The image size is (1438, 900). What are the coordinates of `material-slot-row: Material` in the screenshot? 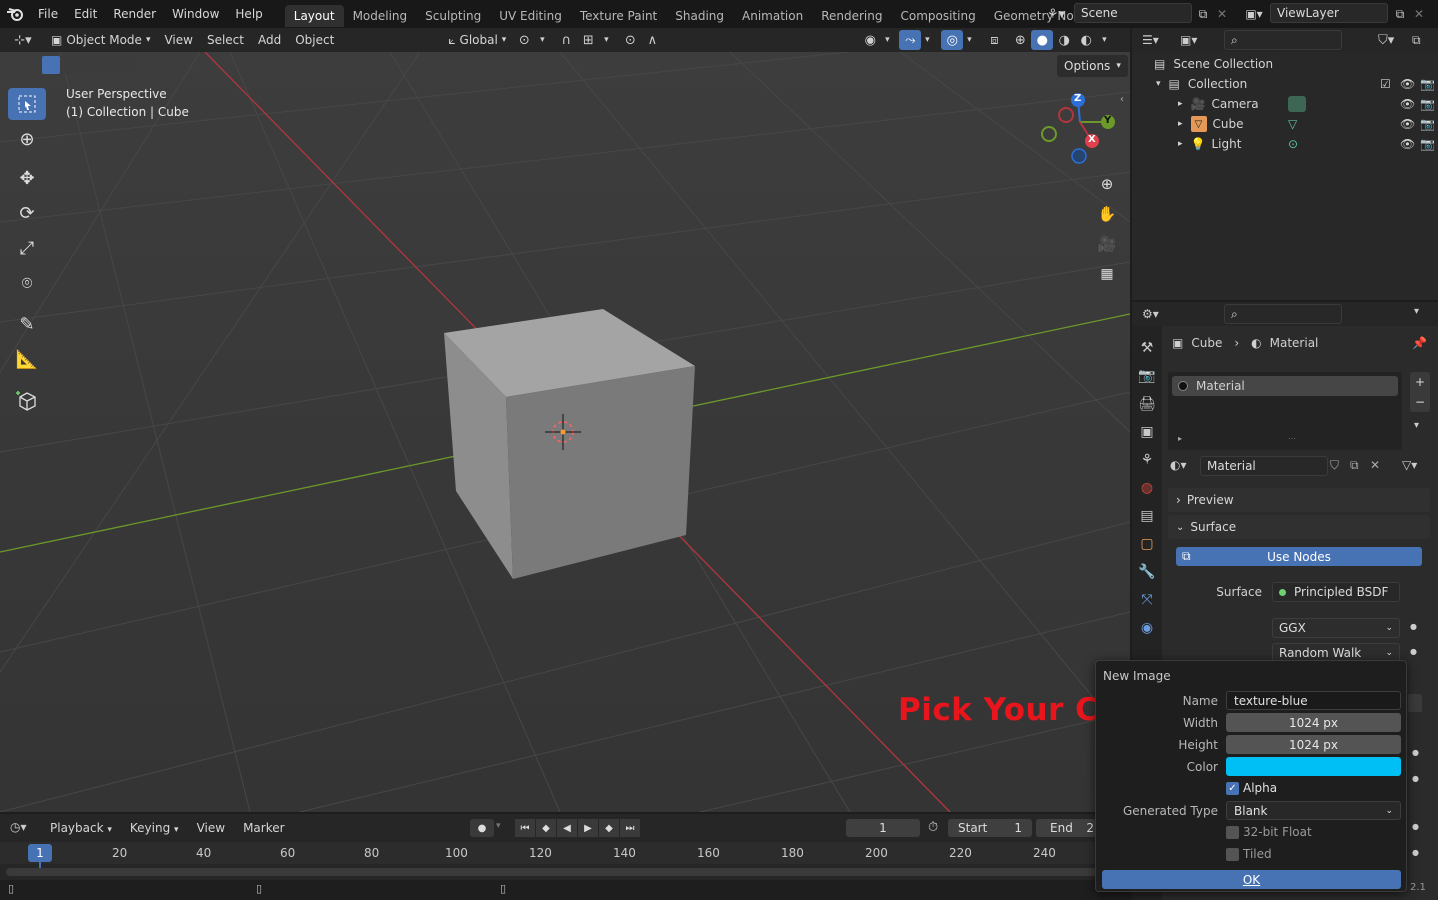 It's located at (1285, 386).